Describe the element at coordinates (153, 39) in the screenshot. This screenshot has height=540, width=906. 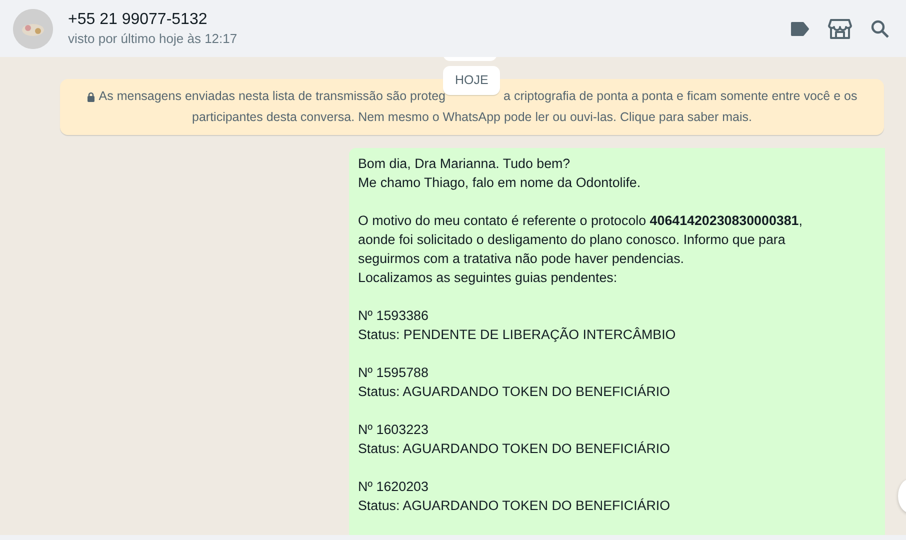
I see `last-seen-status: visto por último hoje às 12:17` at that location.